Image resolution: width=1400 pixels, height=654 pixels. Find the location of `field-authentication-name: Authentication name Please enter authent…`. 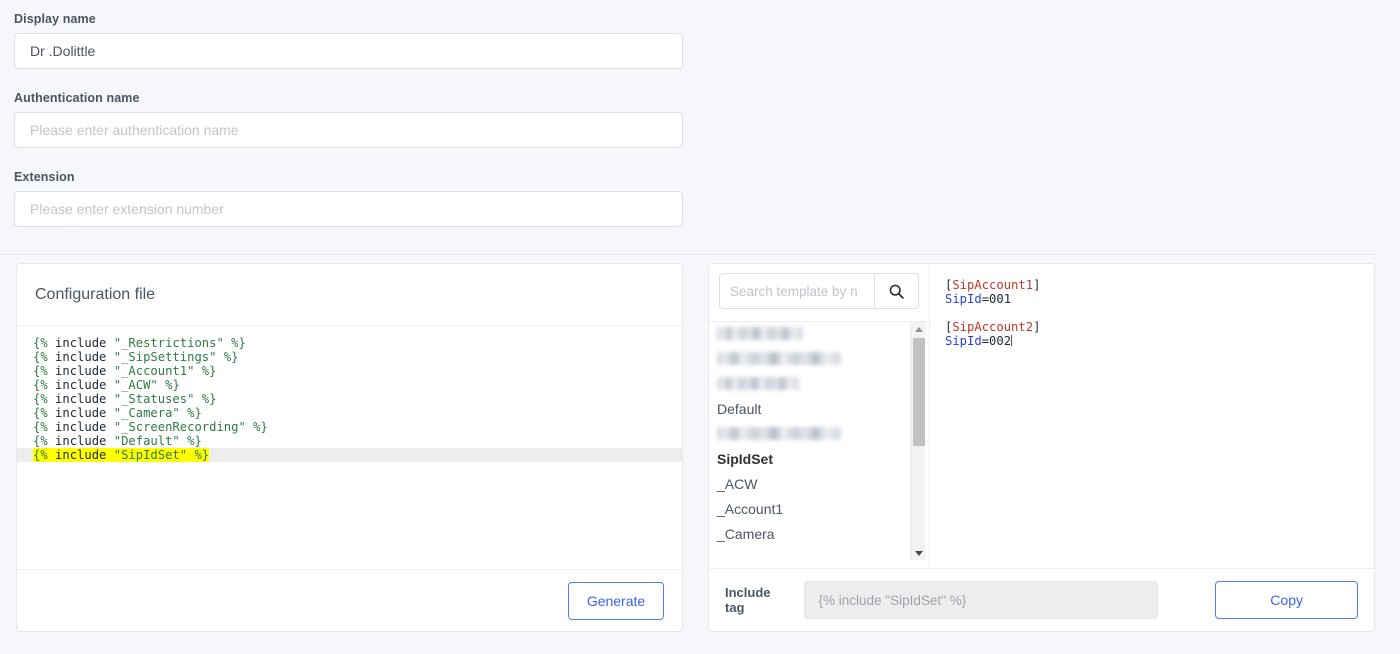

field-authentication-name: Authentication name Please enter authent… is located at coordinates (348, 119).